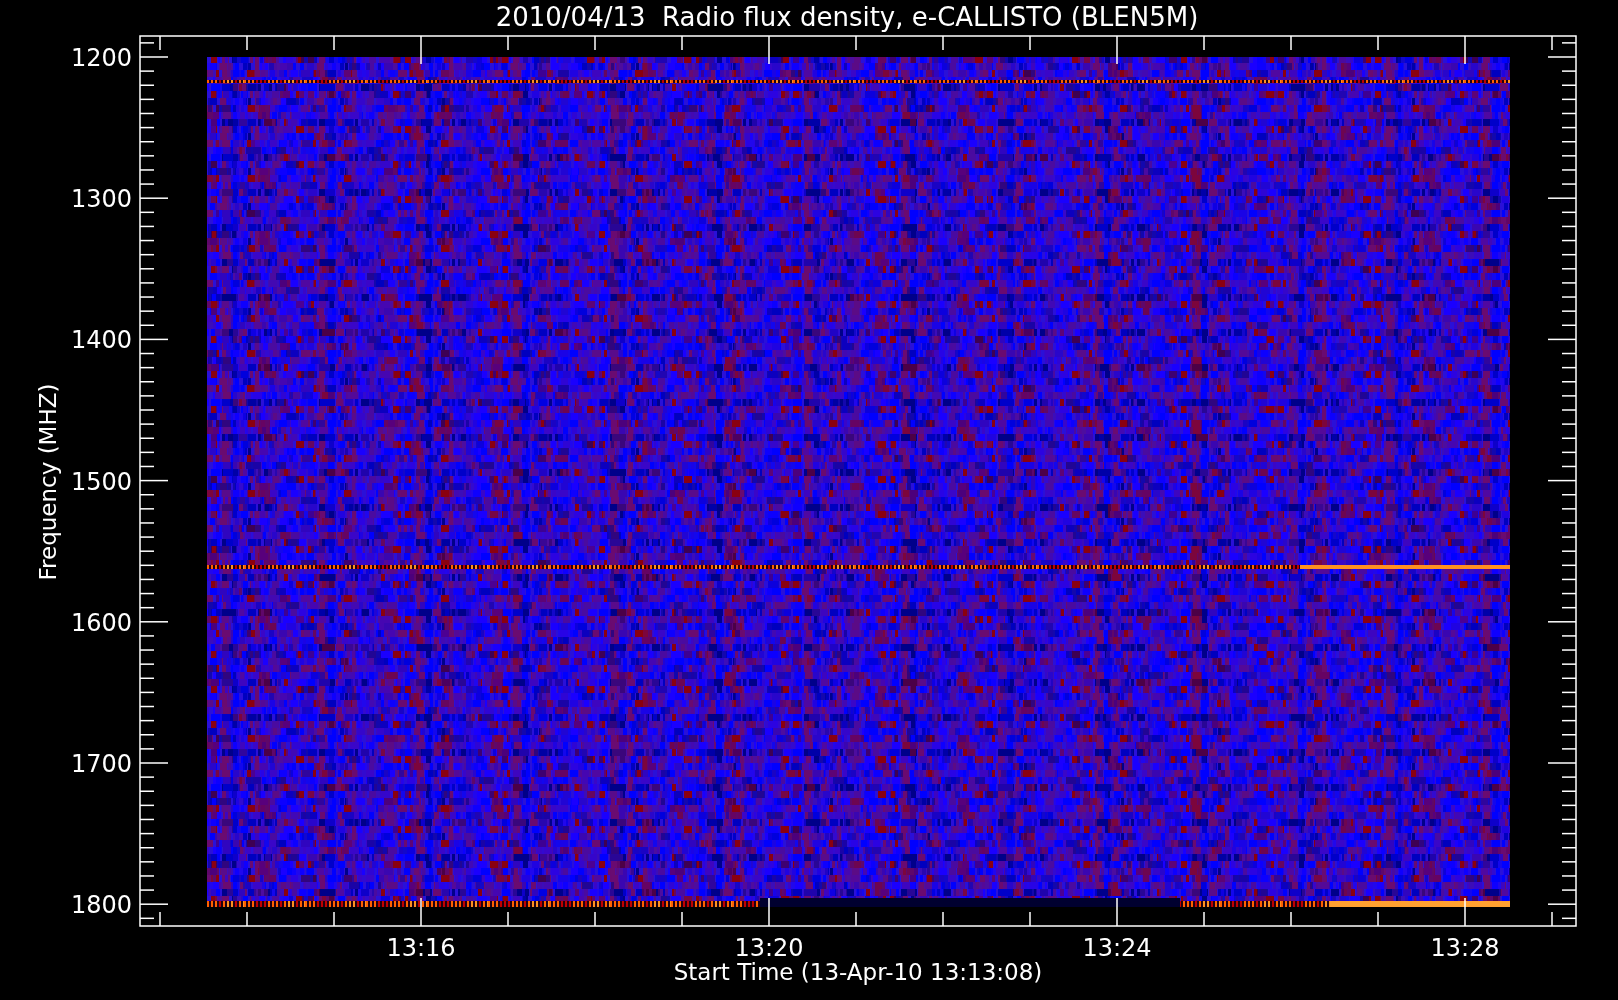 This screenshot has width=1618, height=1000. I want to click on plot-title: 2010/04/13 Radio flux density, e-CALLISTO (BLEN5M), so click(847, 17).